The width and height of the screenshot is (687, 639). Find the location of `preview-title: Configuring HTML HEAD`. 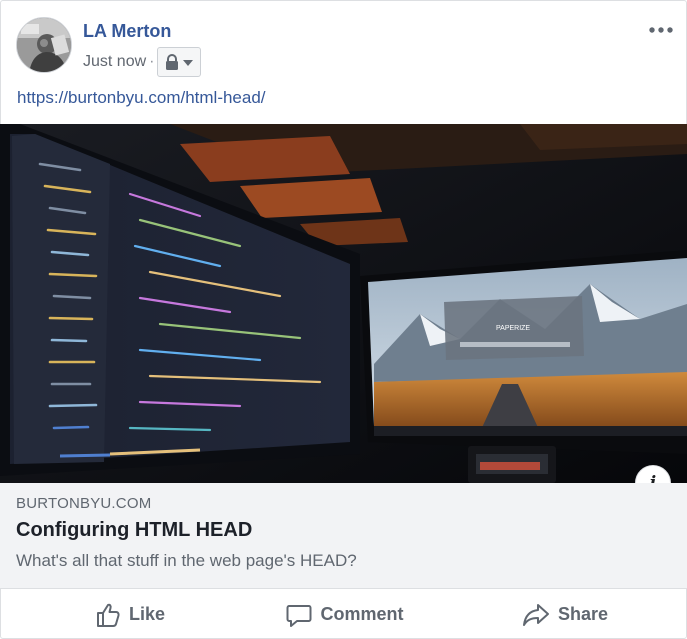

preview-title: Configuring HTML HEAD is located at coordinates (134, 530).